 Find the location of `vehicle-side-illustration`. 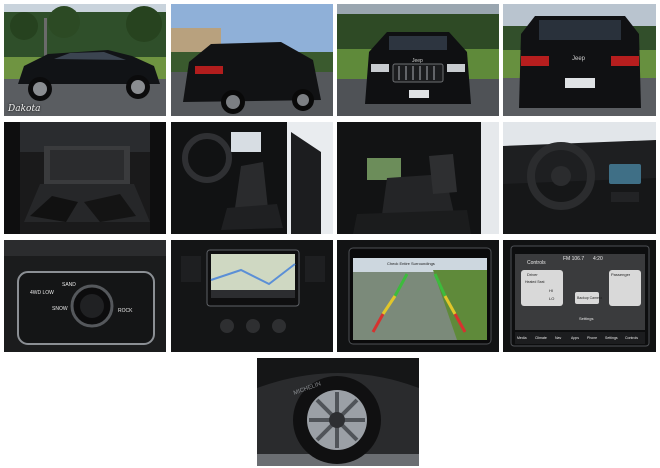

vehicle-side-illustration is located at coordinates (85, 60).